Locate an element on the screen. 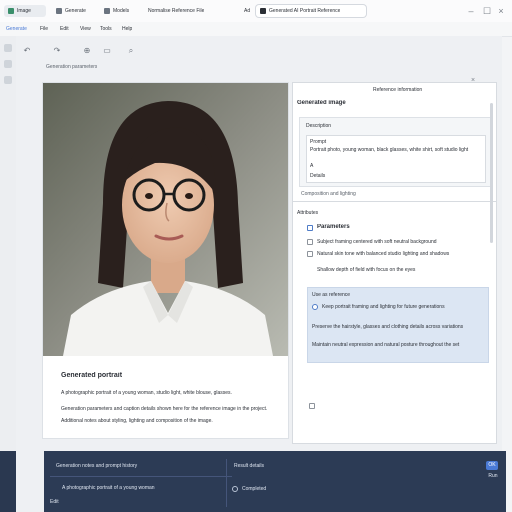  tool-row: ↶ ↷ ⊕ ▭ ⌕ is located at coordinates (262, 51).